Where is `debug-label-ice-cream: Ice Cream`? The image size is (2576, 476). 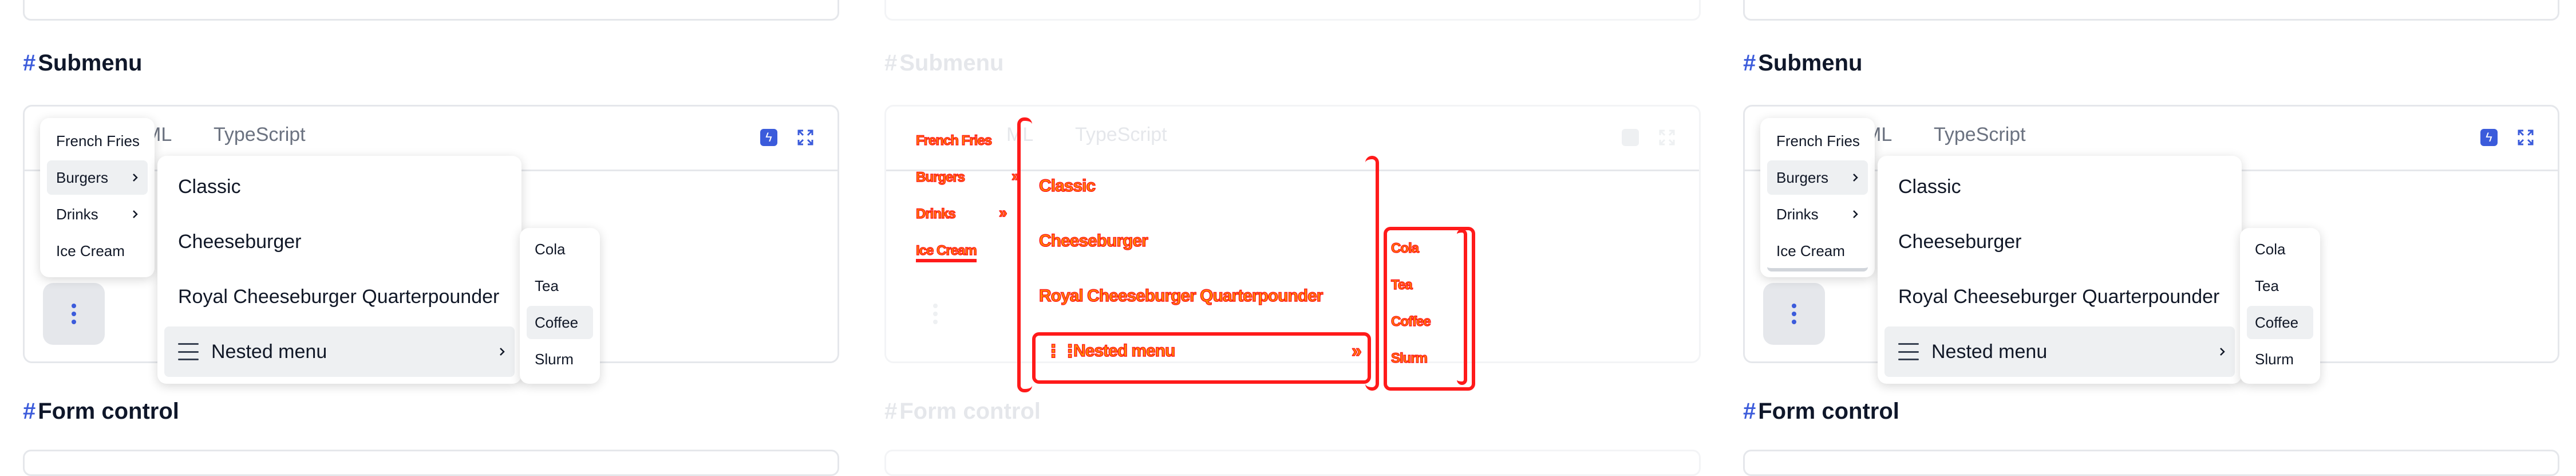
debug-label-ice-cream: Ice Cream is located at coordinates (946, 252).